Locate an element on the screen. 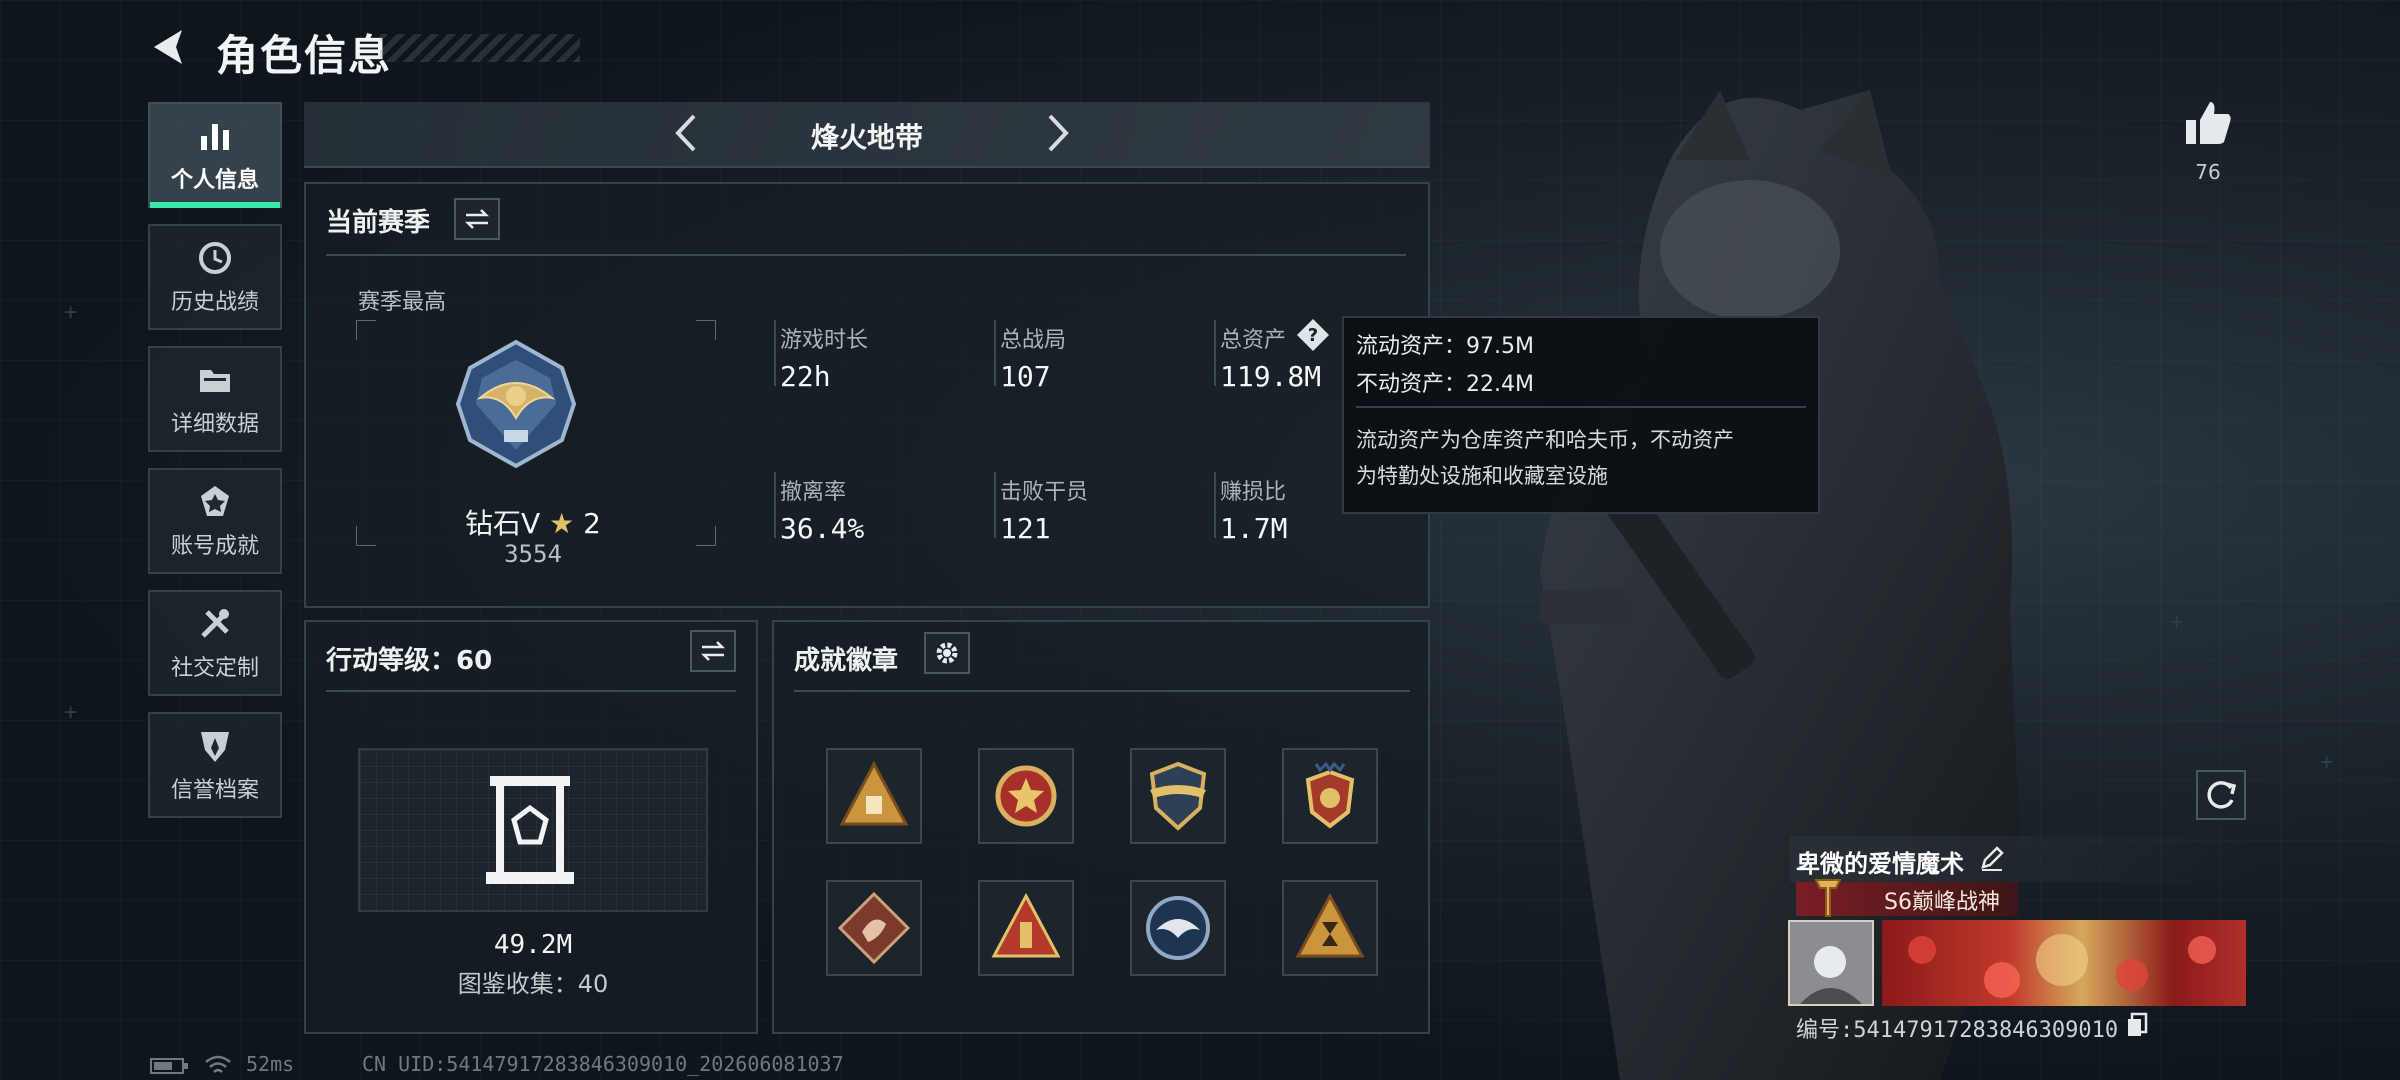  profile-banner is located at coordinates (2064, 963).